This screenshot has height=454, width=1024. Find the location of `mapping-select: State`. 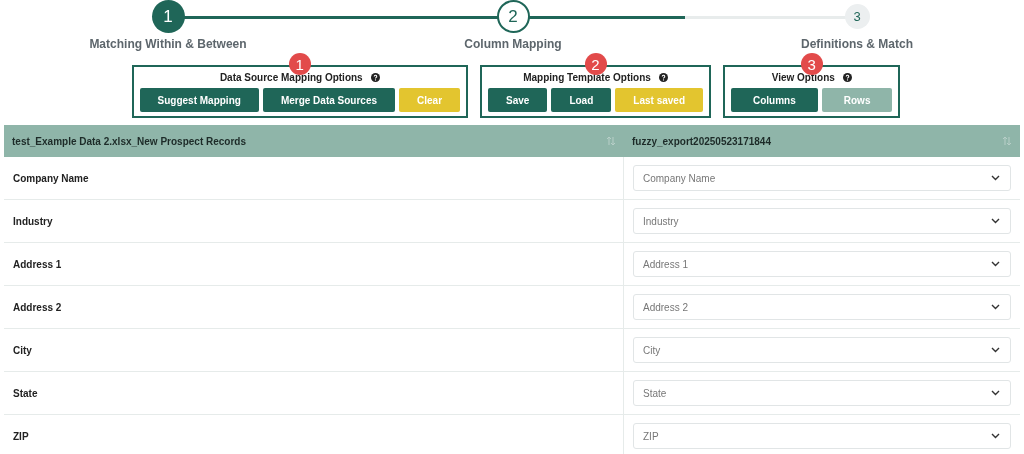

mapping-select: State is located at coordinates (822, 393).